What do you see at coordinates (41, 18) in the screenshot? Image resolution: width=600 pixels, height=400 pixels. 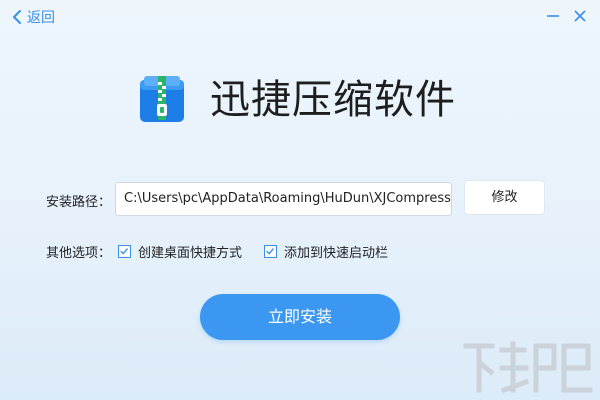 I see `back-button-label: 返回` at bounding box center [41, 18].